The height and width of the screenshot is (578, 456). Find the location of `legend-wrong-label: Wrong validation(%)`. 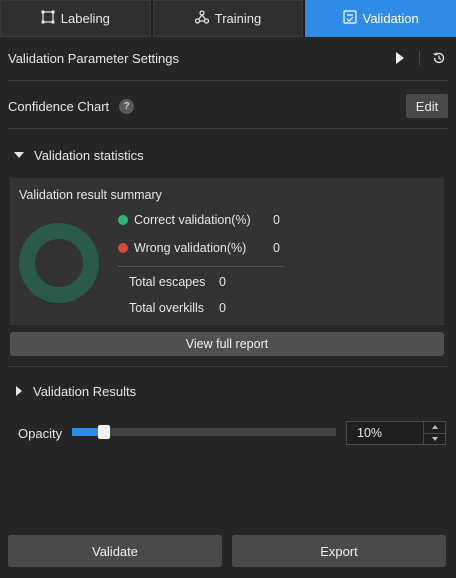

legend-wrong-label: Wrong validation(%) is located at coordinates (190, 248).